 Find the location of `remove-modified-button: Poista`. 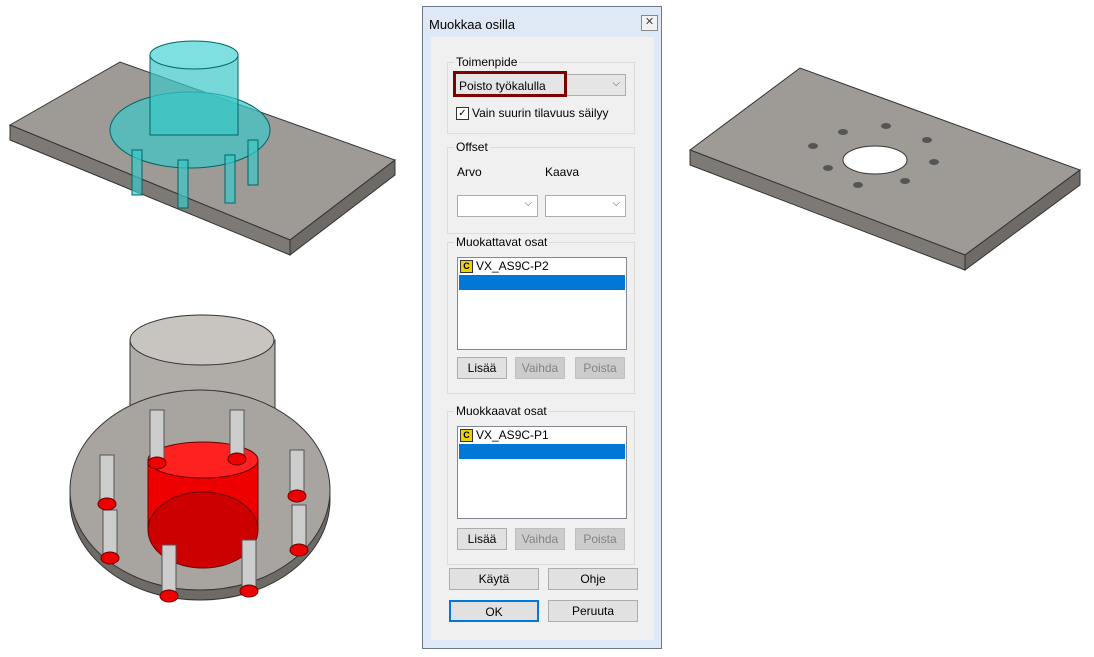

remove-modified-button: Poista is located at coordinates (600, 368).